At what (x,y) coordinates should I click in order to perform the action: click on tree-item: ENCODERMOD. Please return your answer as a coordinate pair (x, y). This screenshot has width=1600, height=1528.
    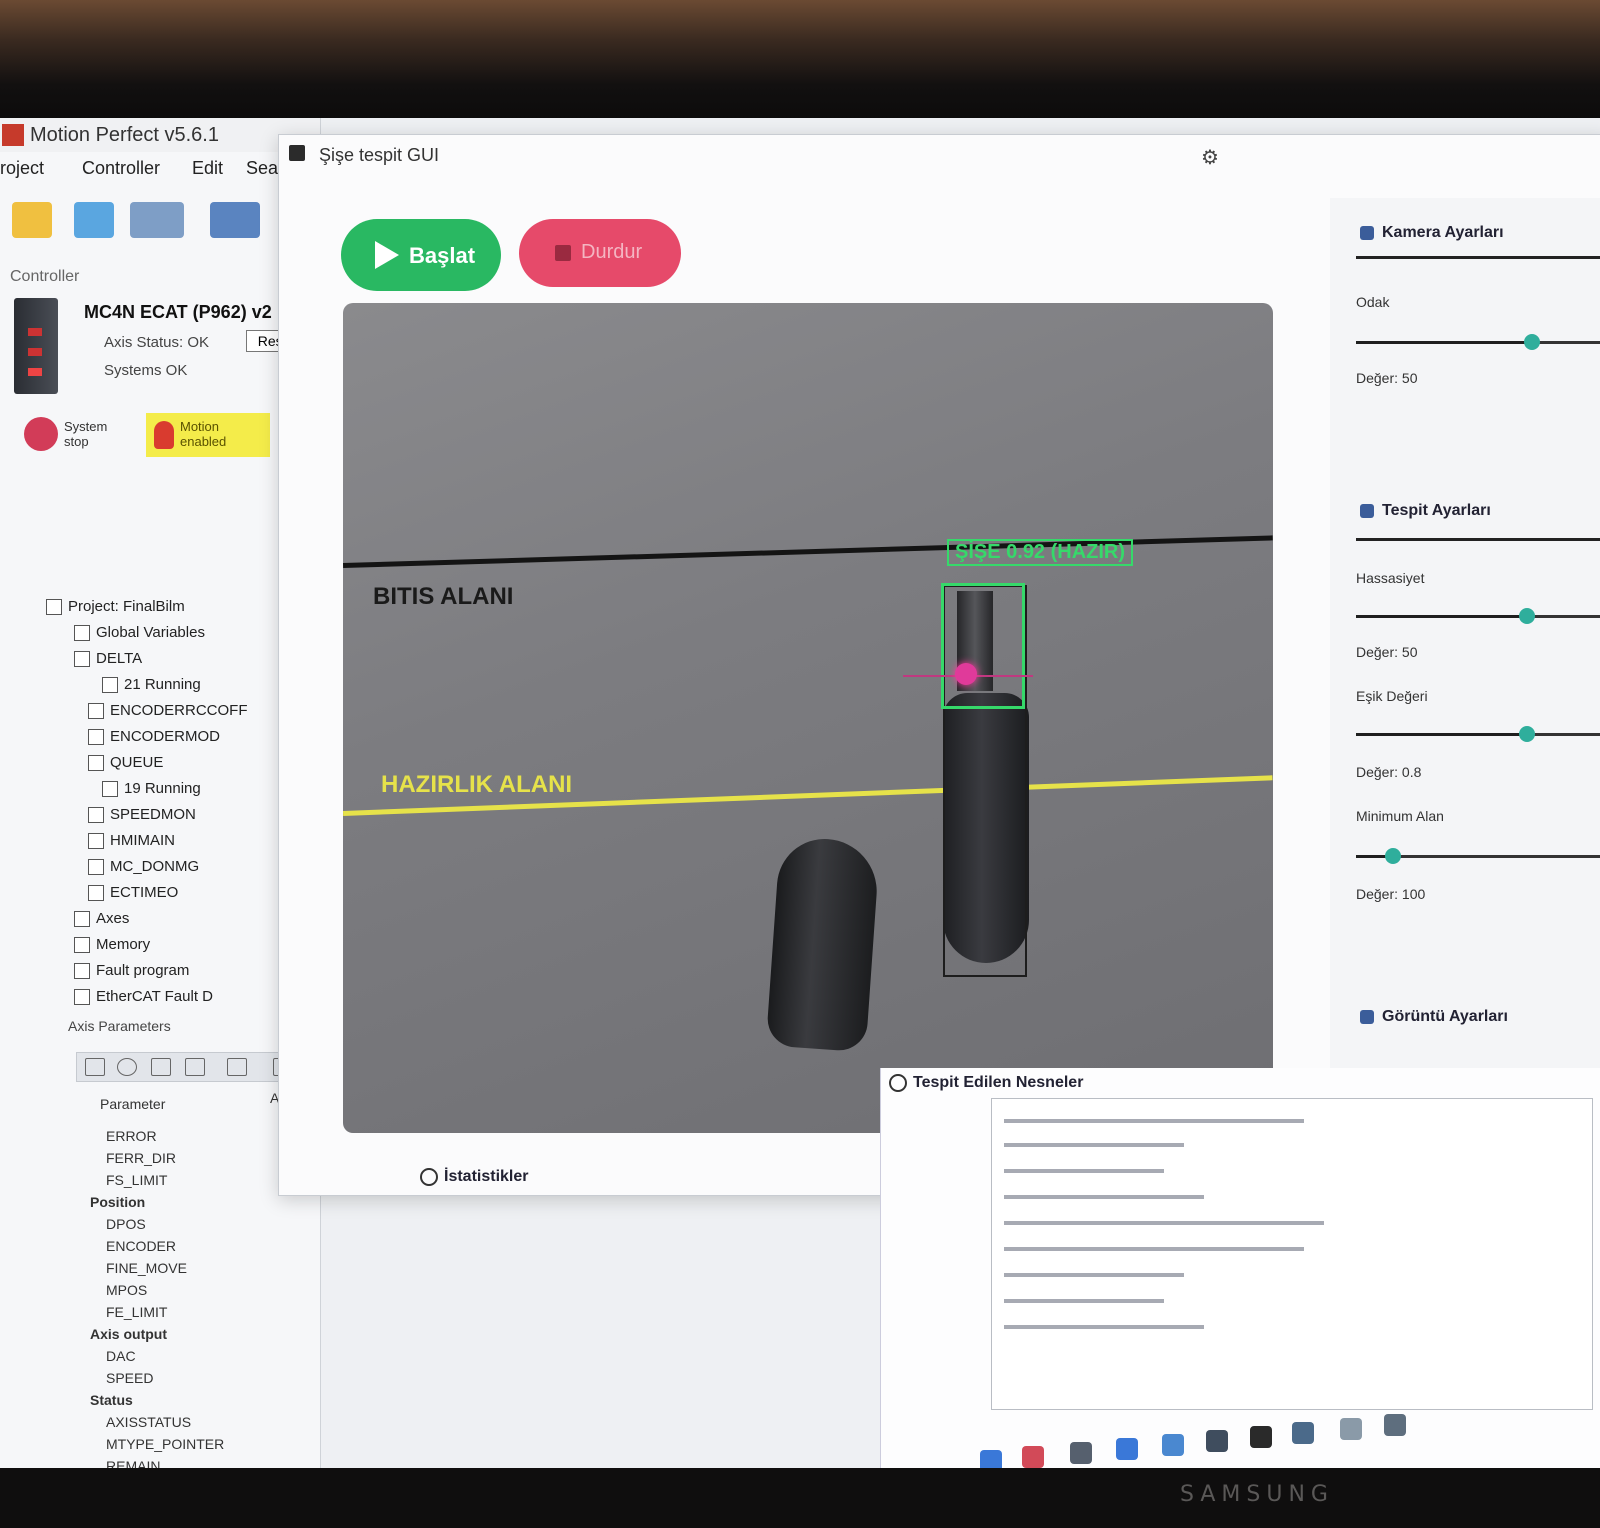
    Looking at the image, I should click on (154, 739).